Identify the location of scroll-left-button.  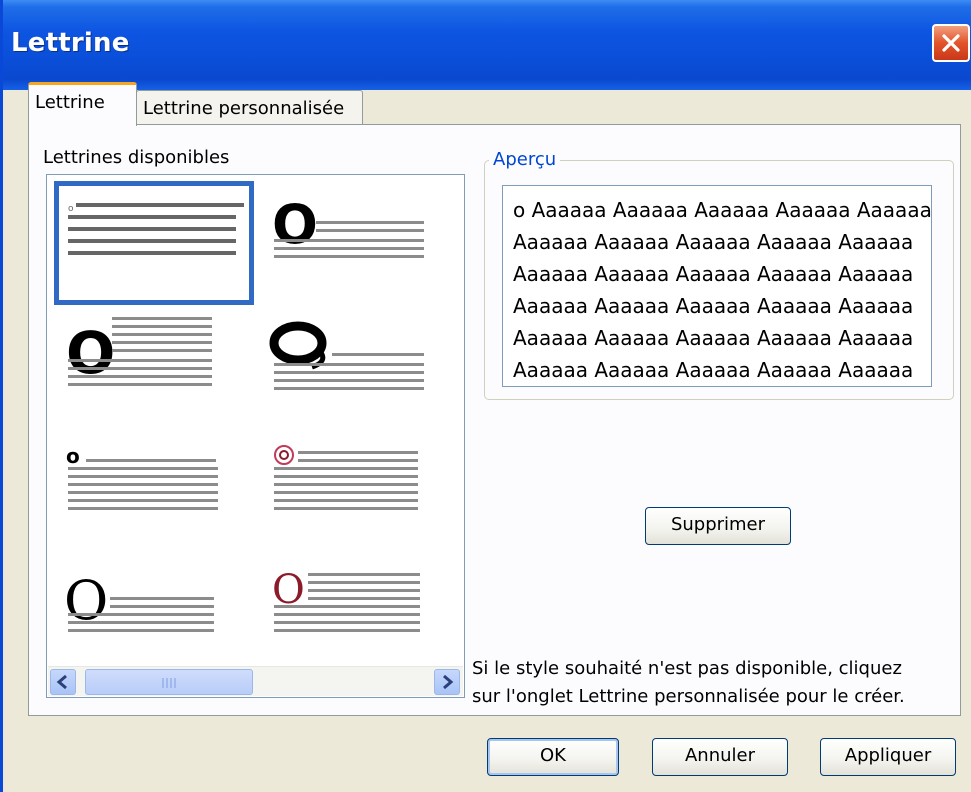
(63, 682).